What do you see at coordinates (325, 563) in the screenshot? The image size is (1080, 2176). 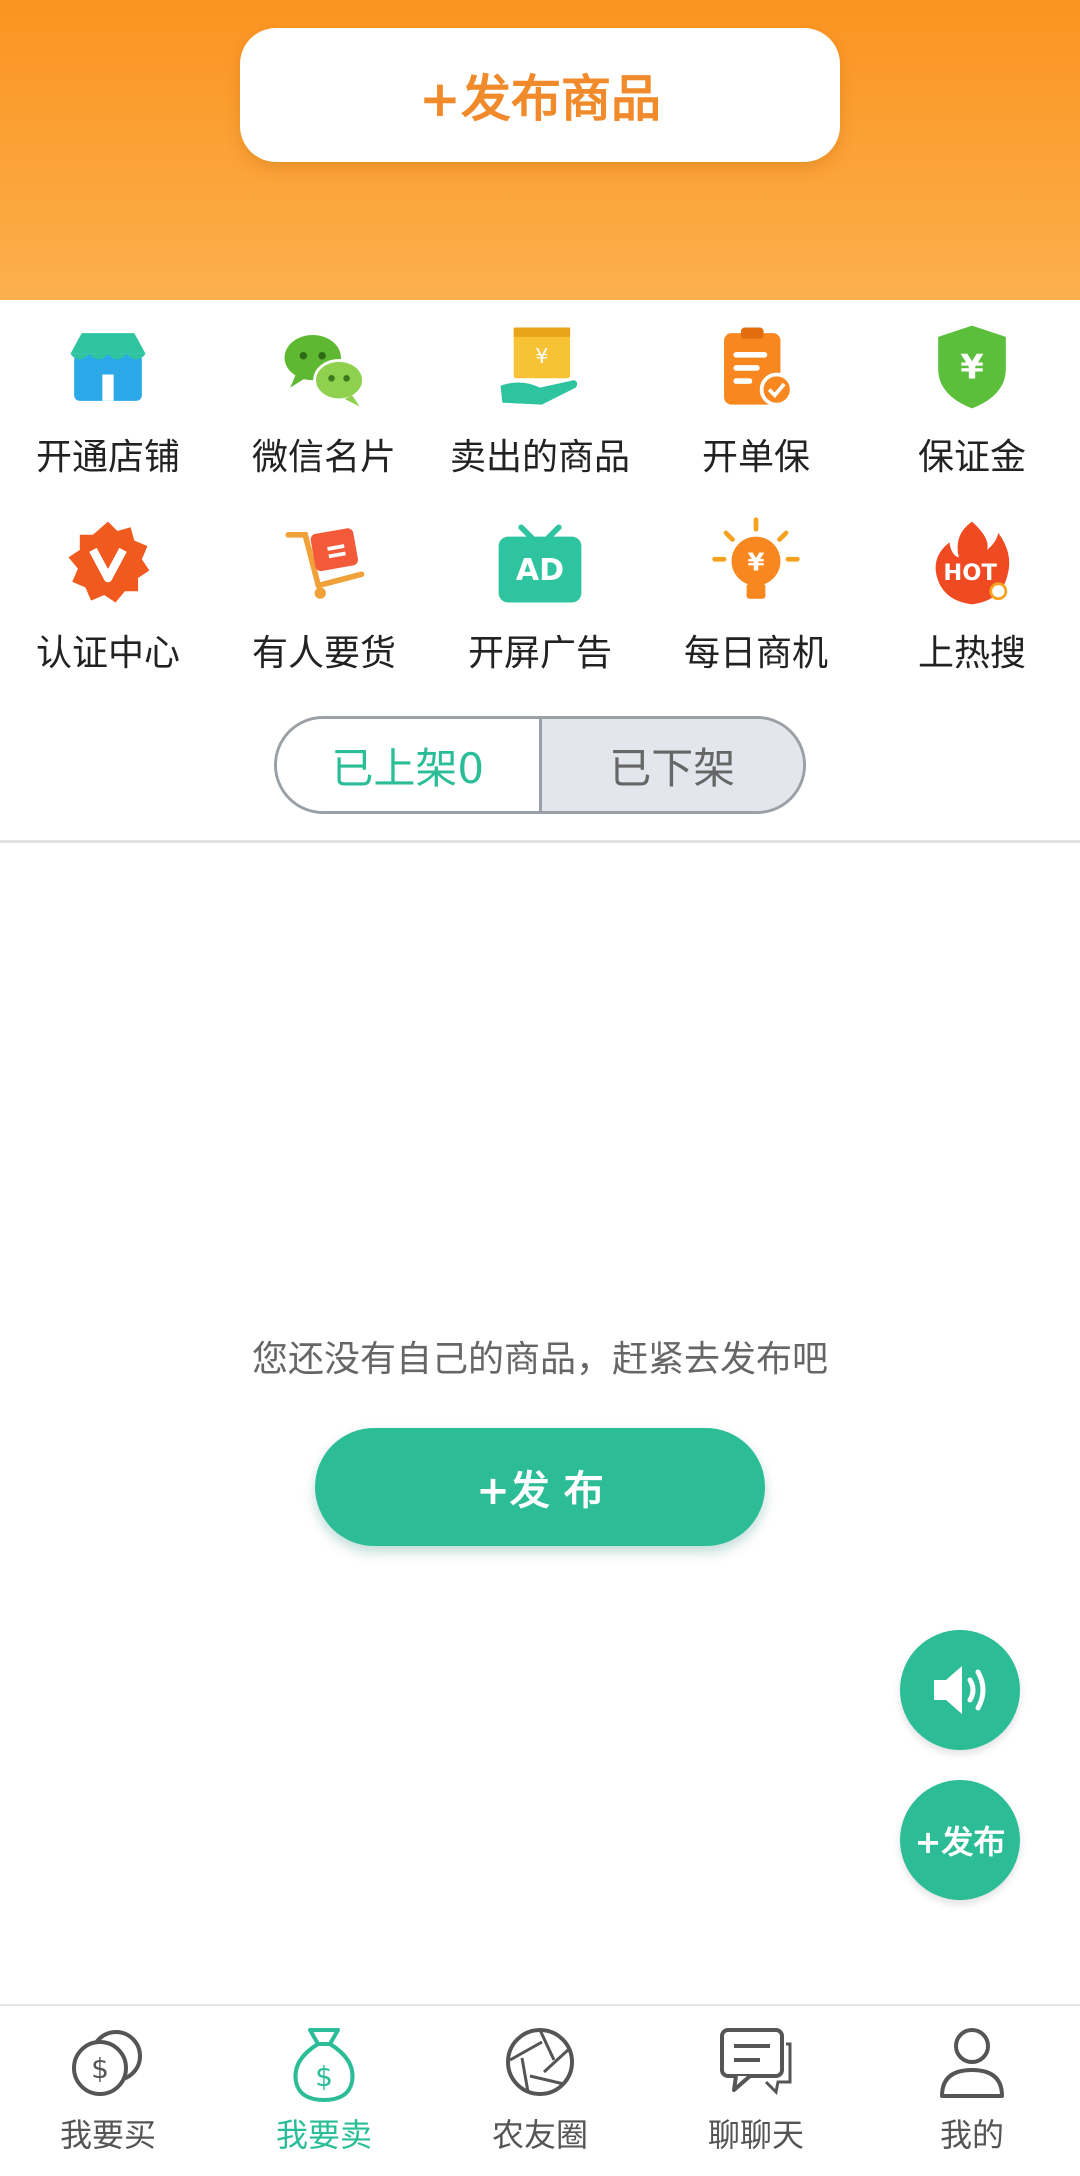 I see `cart-icon` at bounding box center [325, 563].